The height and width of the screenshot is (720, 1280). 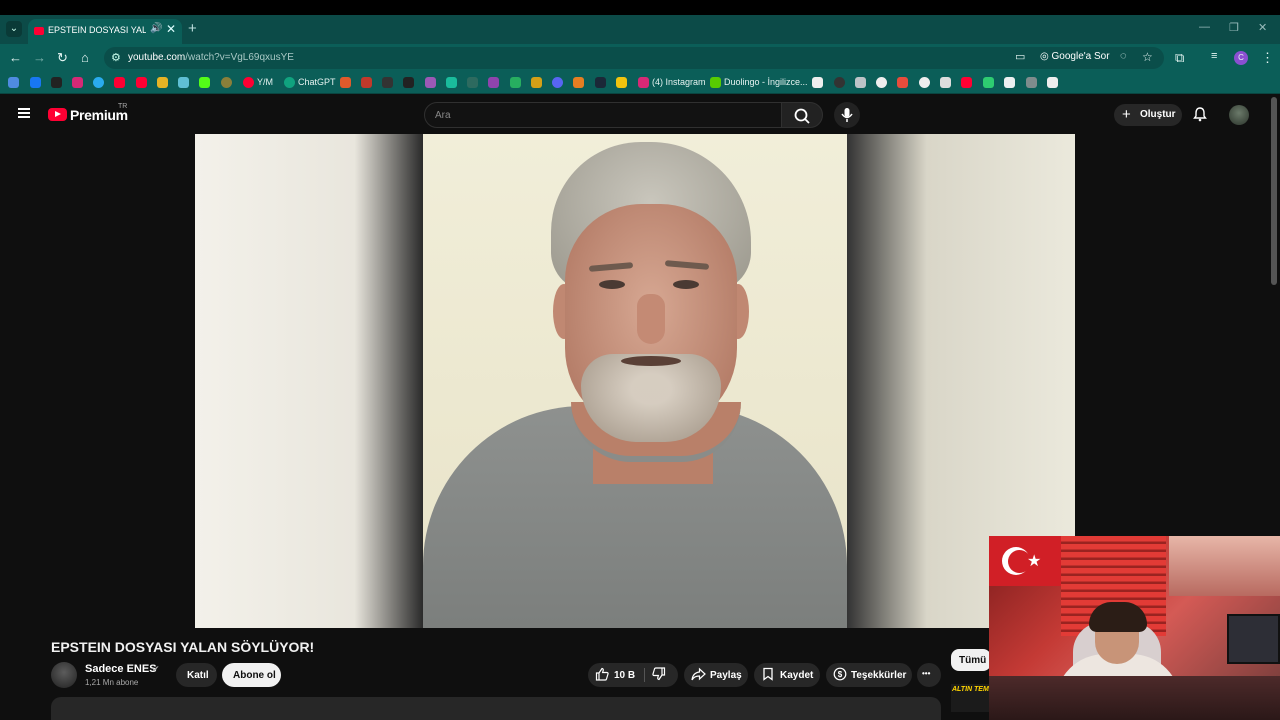 I want to click on thanks-button: $ Teşekkürler, so click(x=869, y=675).